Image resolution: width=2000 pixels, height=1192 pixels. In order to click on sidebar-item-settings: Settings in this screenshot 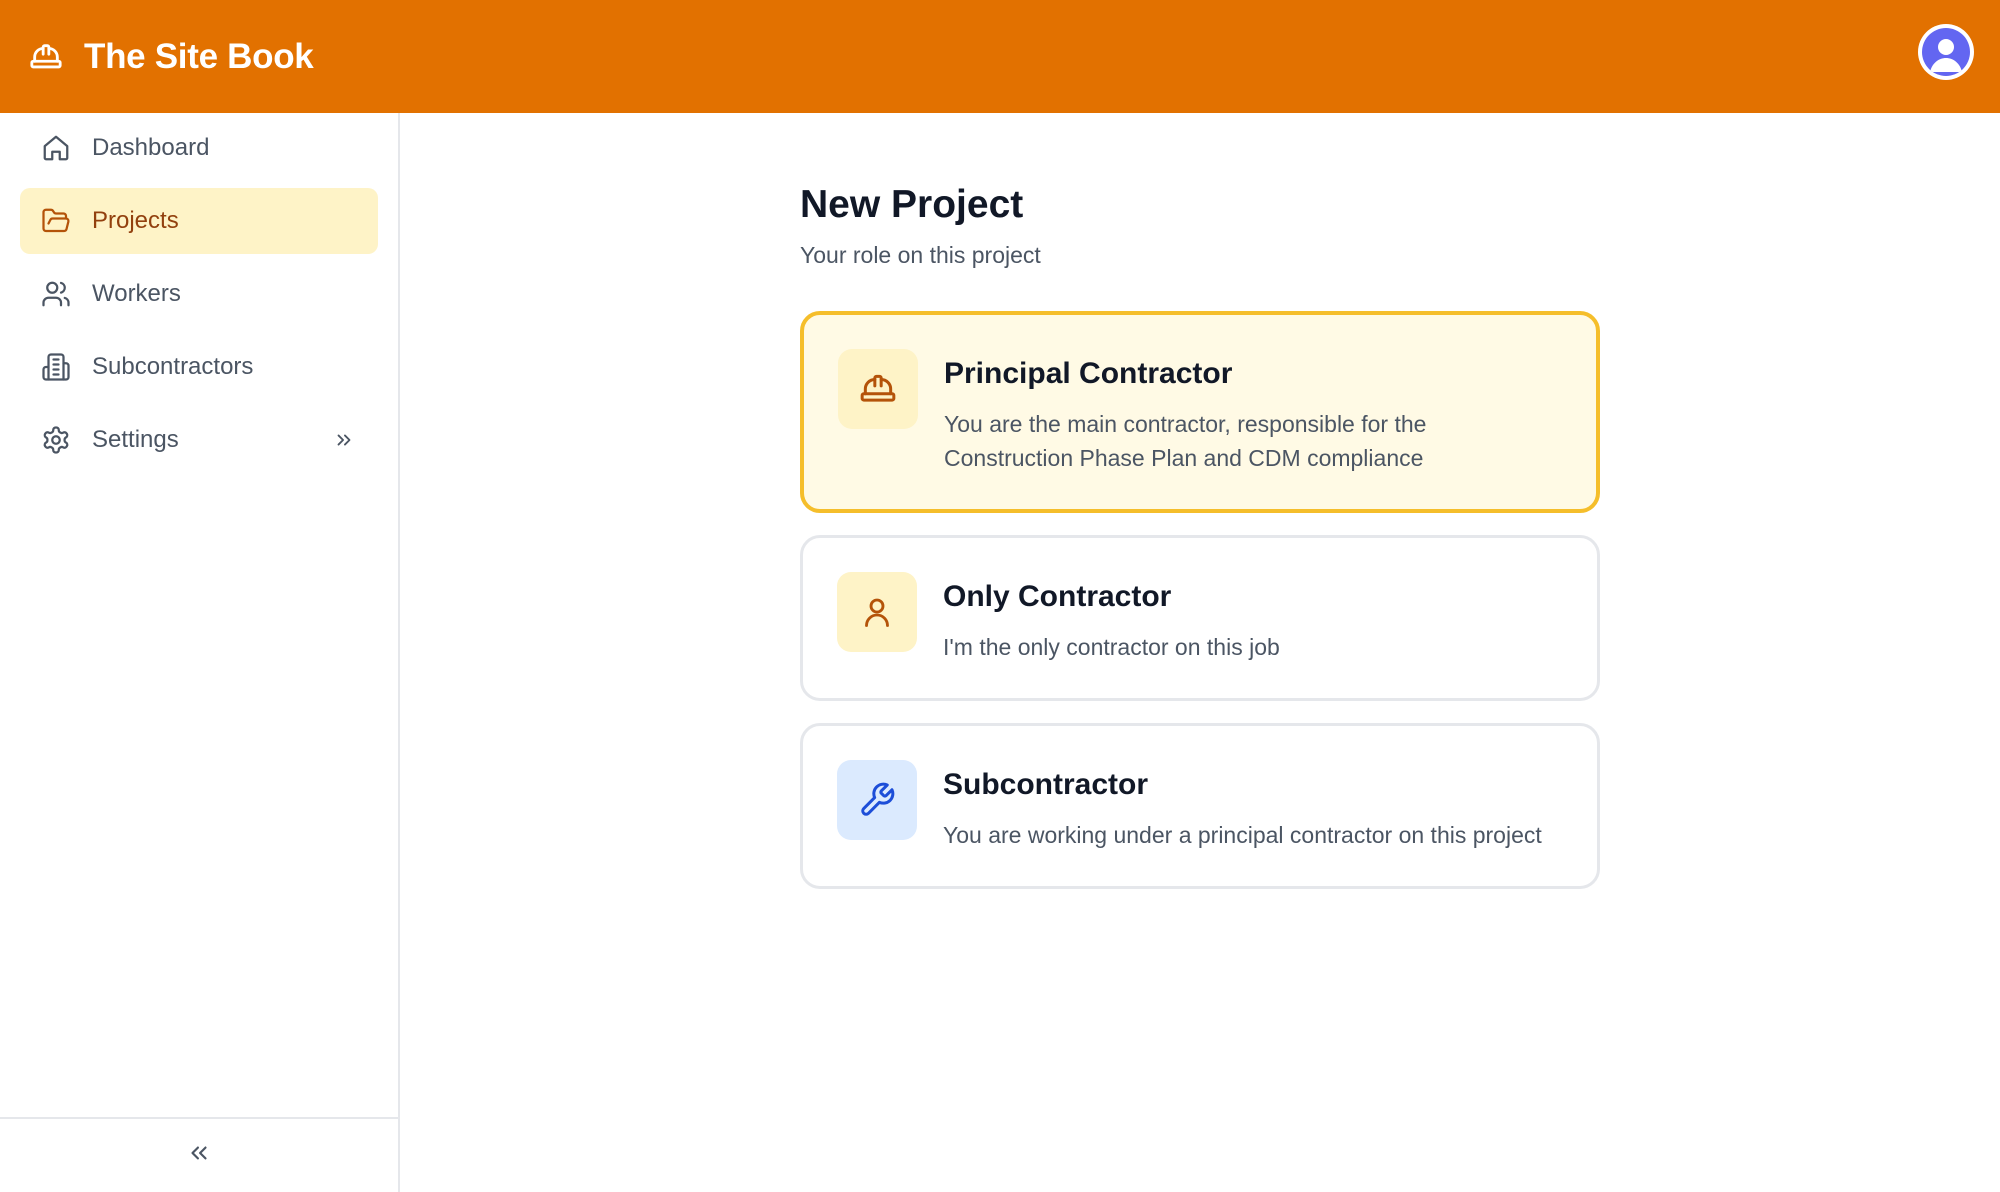, I will do `click(199, 440)`.